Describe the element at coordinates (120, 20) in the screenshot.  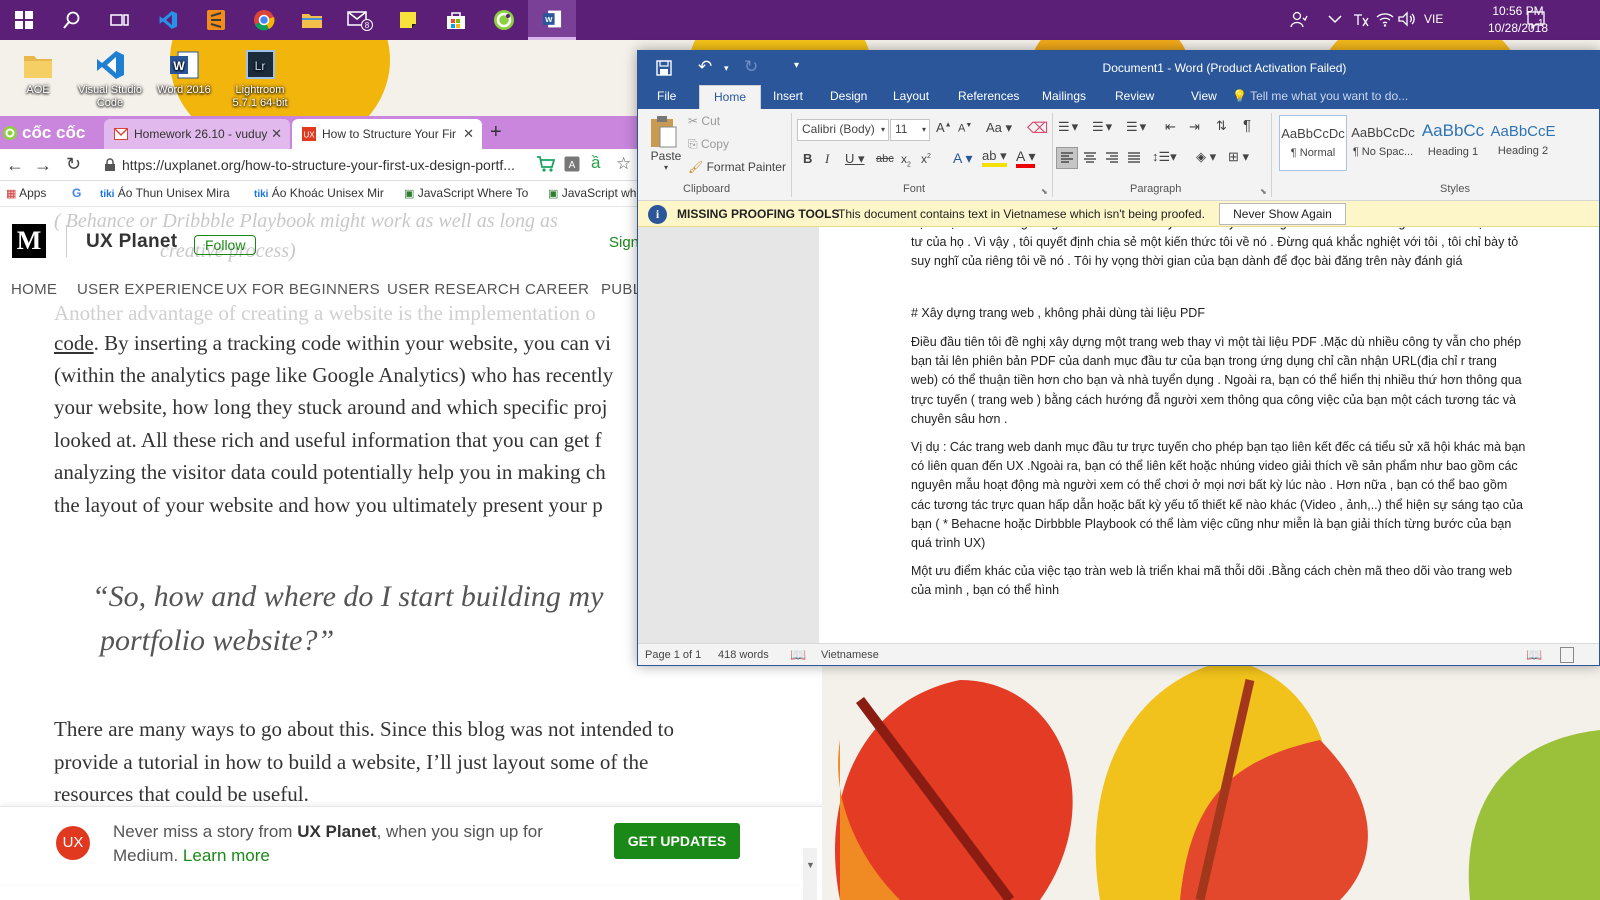
I see `task-view-button` at that location.